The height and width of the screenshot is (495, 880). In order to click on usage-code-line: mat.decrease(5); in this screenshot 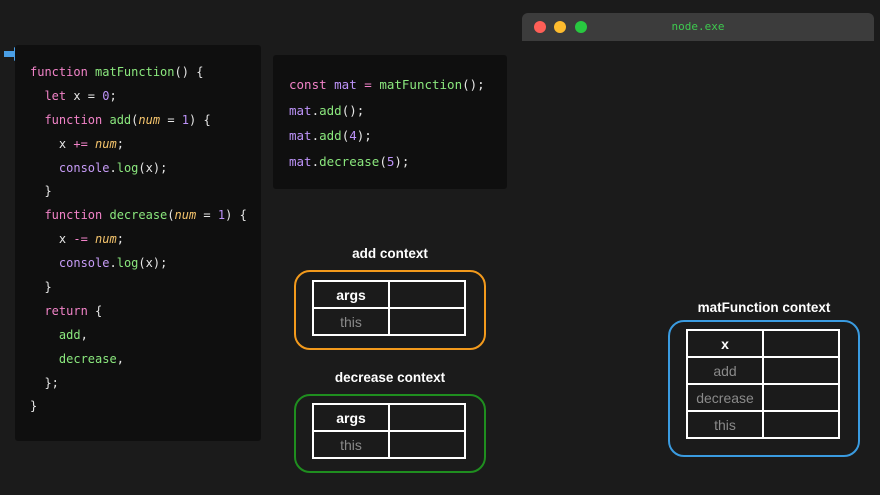, I will do `click(387, 162)`.